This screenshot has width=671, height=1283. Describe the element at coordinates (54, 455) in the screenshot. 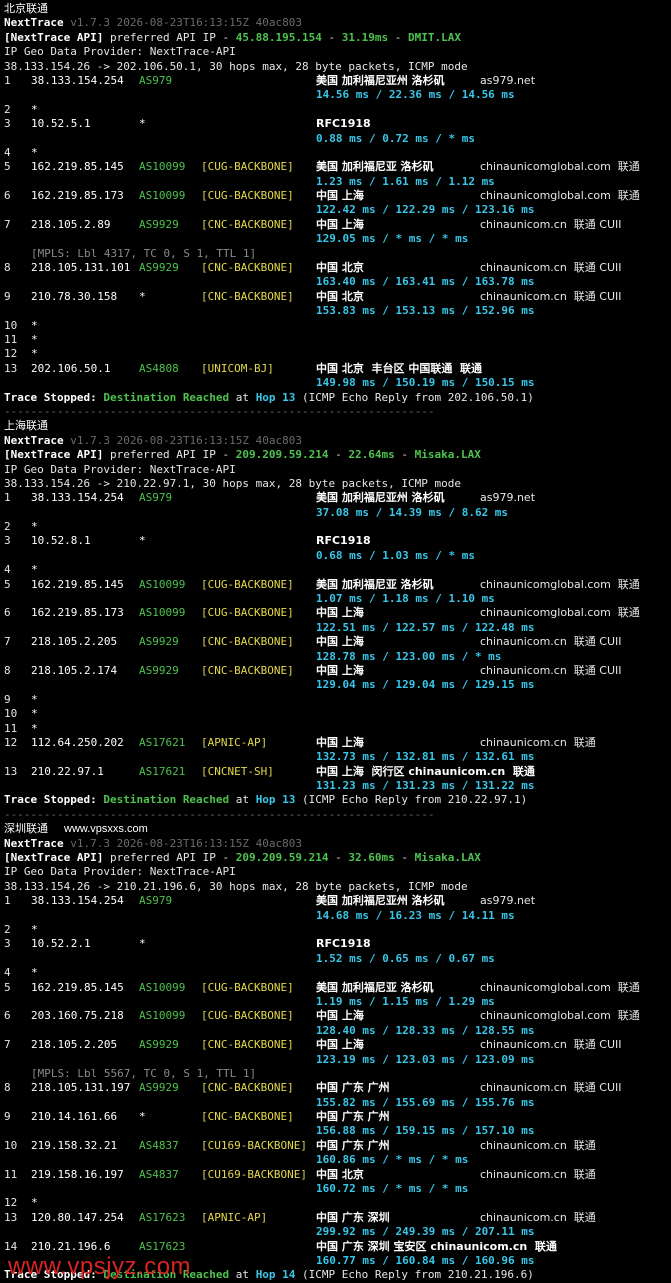

I see `api-prefix: [NextTrace API]` at that location.